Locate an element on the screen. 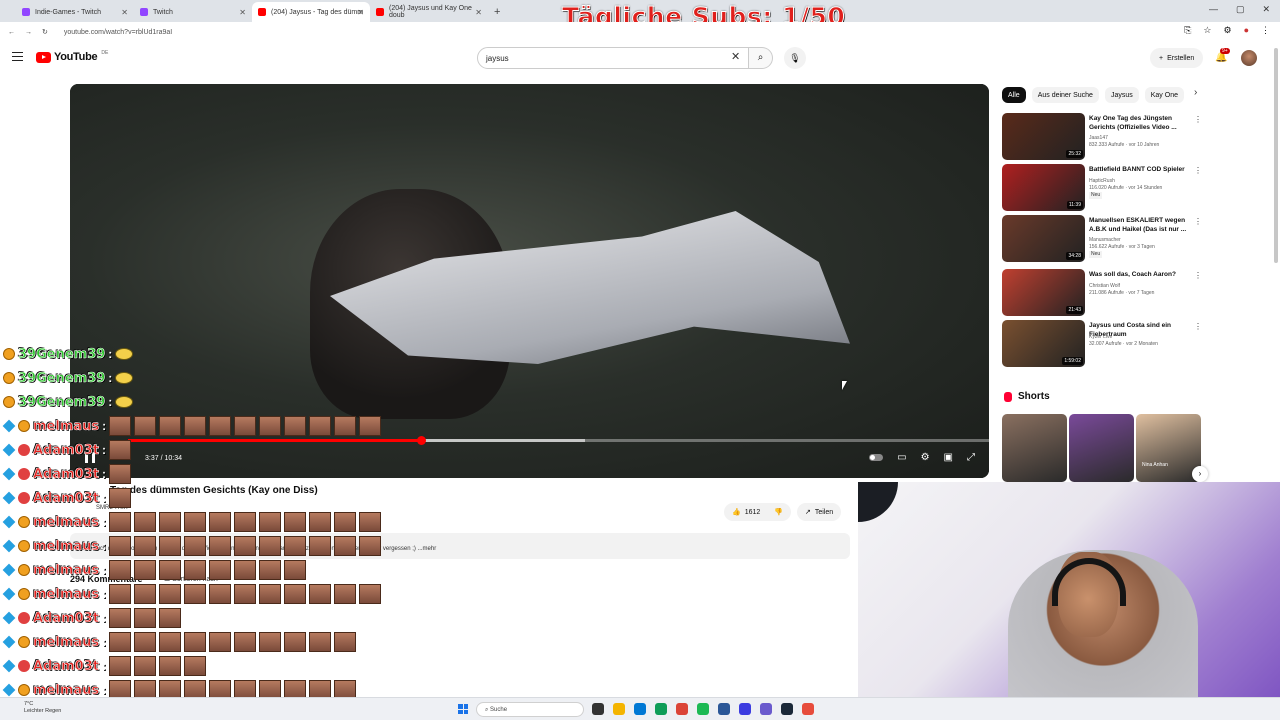 This screenshot has width=1280, height=720. notification-count-badge: 9+ is located at coordinates (1225, 51).